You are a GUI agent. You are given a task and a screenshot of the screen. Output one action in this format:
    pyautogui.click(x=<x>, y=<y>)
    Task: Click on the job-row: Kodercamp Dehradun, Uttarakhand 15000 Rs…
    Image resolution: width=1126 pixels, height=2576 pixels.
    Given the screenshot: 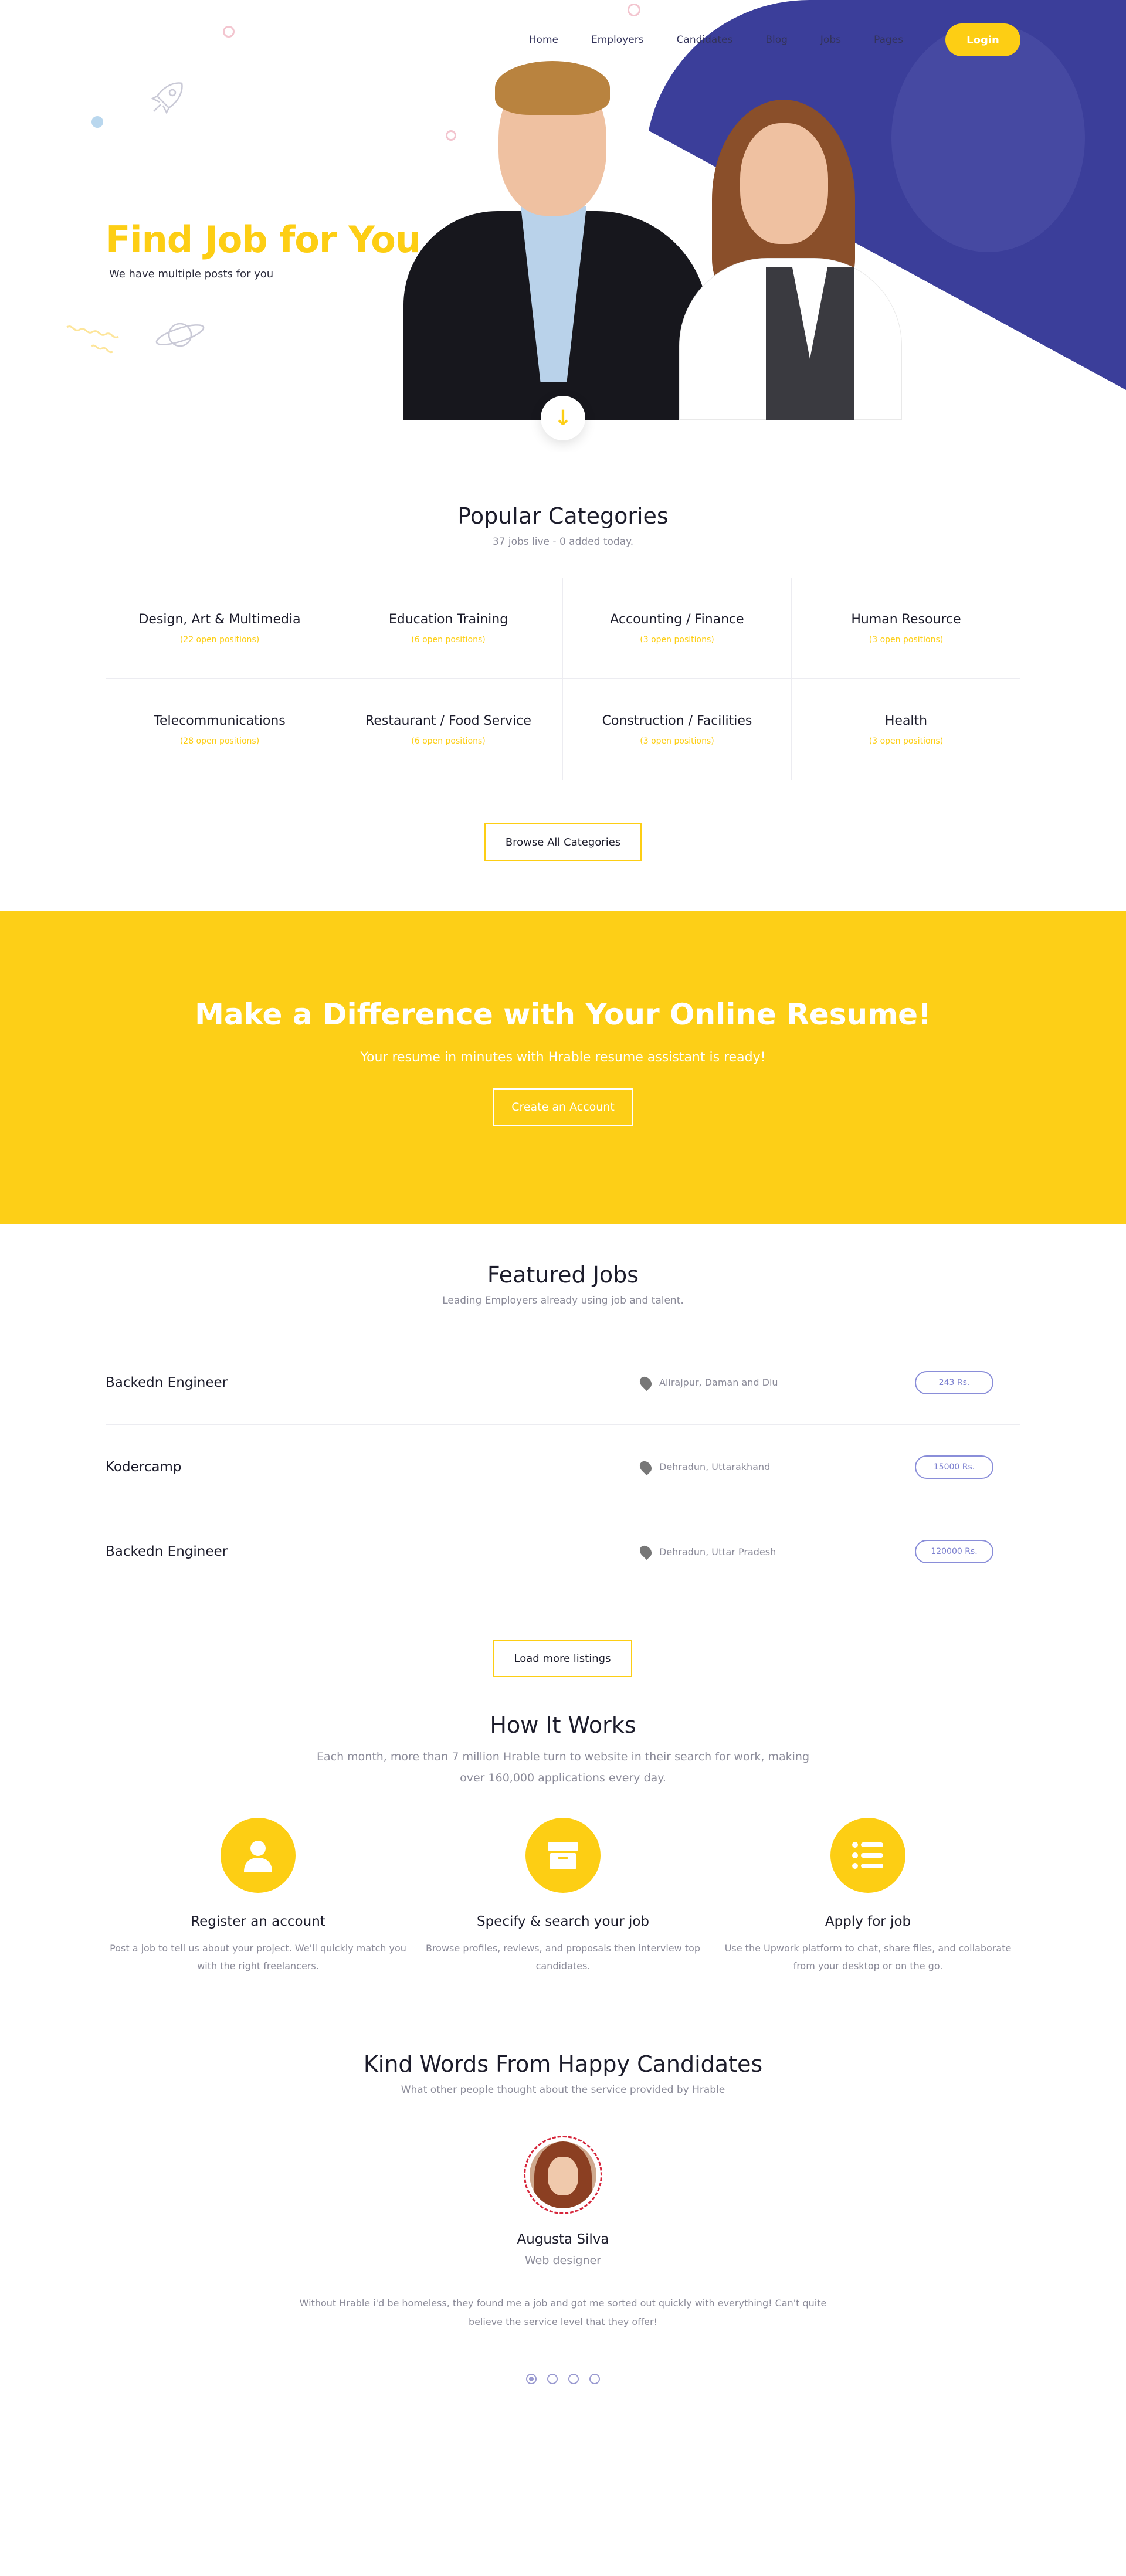 What is the action you would take?
    pyautogui.click(x=563, y=1467)
    